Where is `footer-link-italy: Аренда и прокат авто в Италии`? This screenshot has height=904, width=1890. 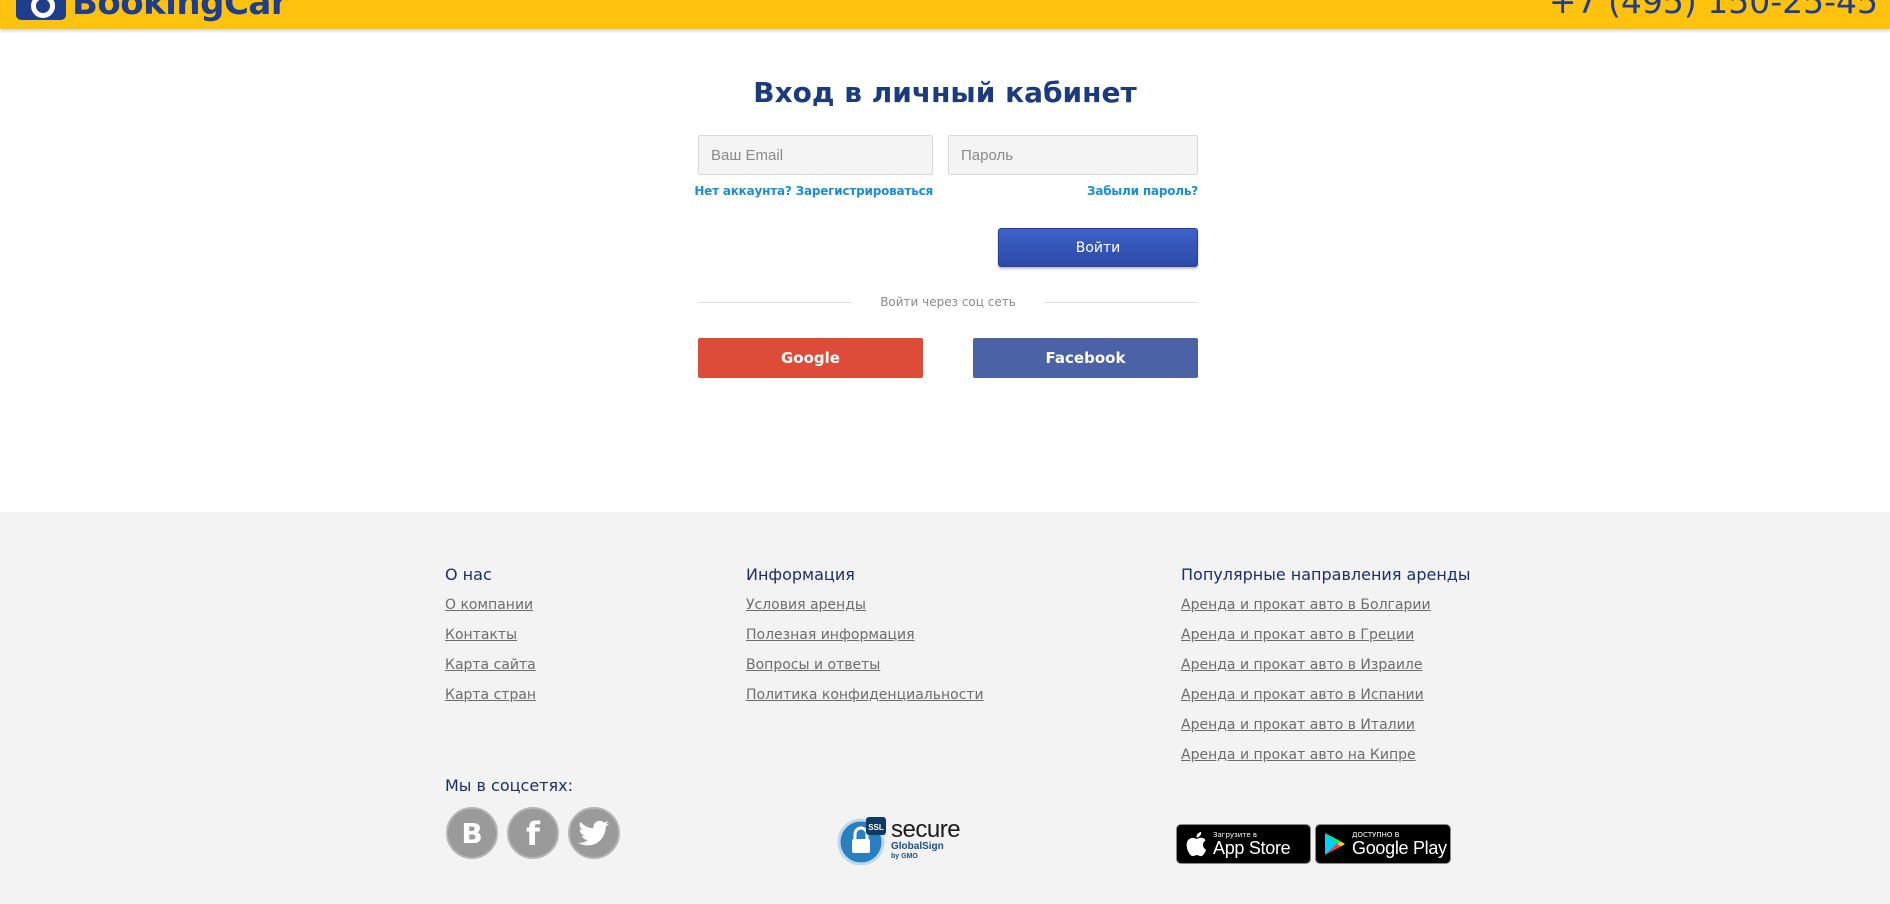 footer-link-italy: Аренда и прокат авто в Италии is located at coordinates (1298, 725).